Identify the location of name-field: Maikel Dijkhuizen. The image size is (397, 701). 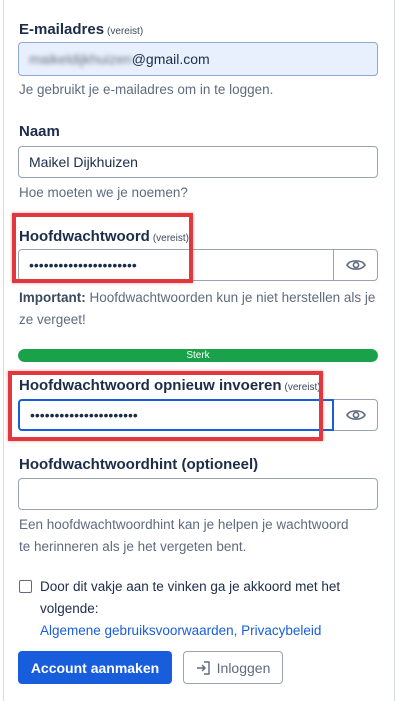
(198, 162).